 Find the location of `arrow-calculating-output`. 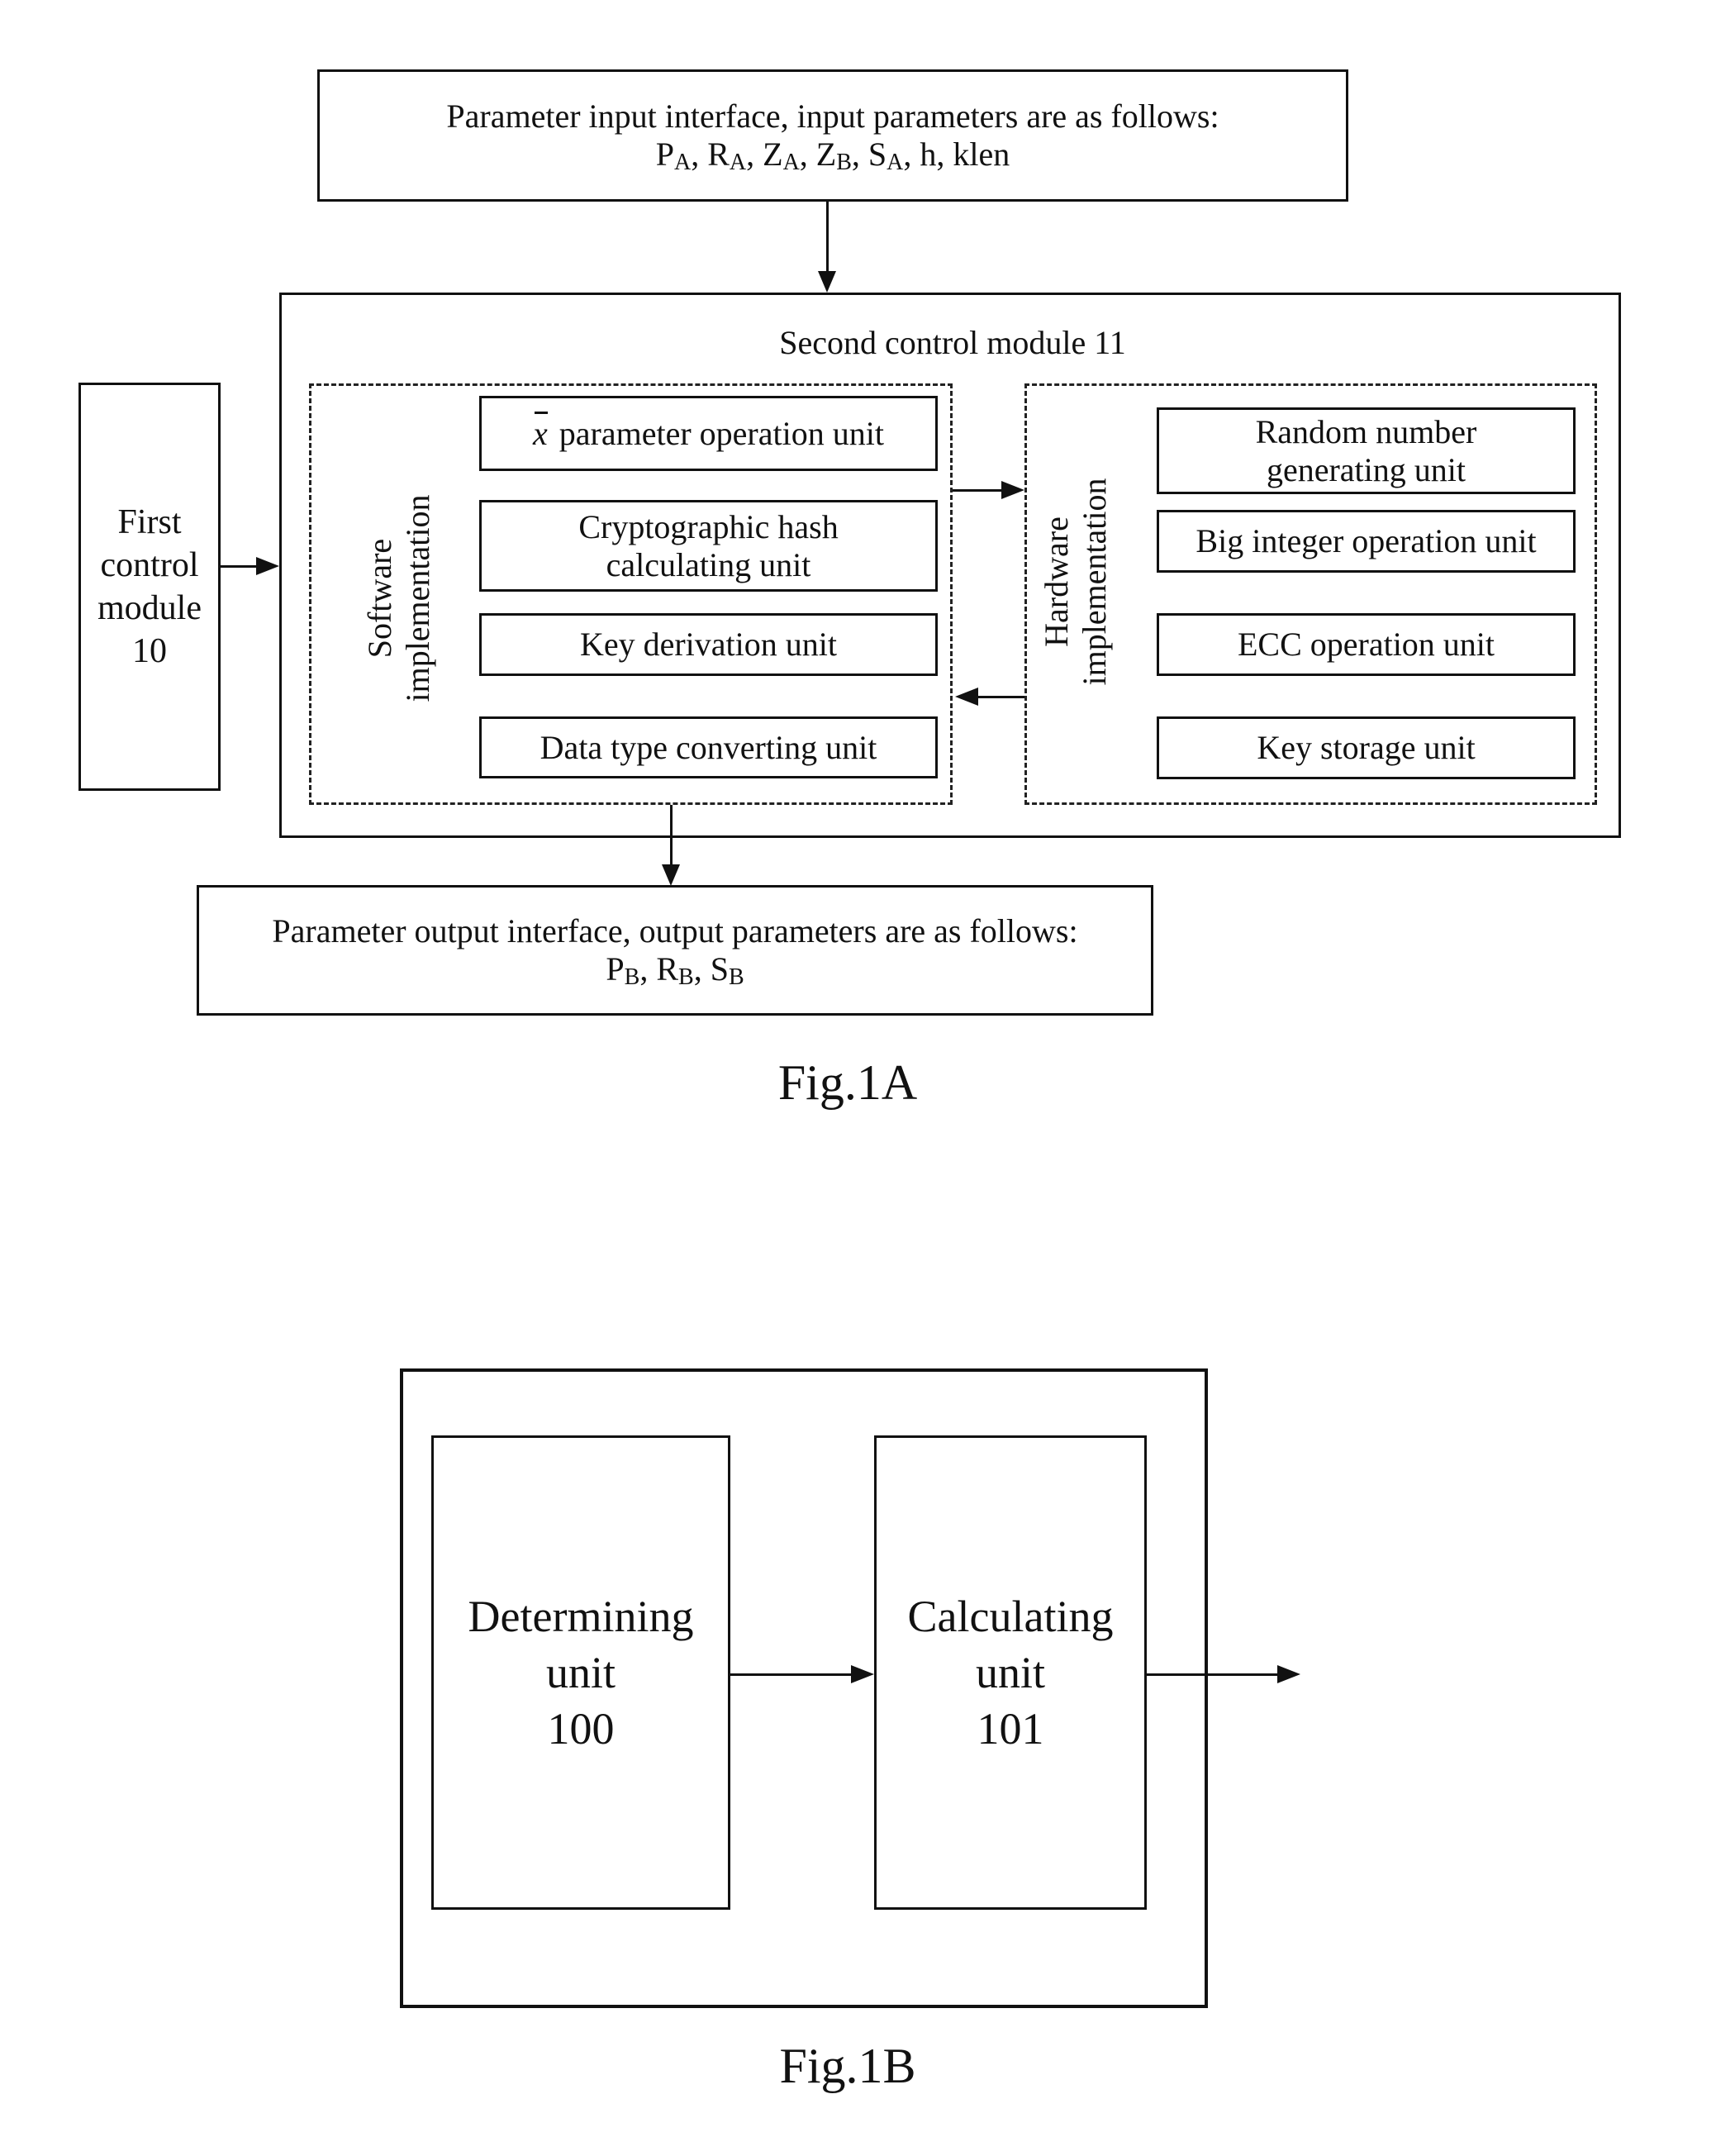

arrow-calculating-output is located at coordinates (1213, 1674).